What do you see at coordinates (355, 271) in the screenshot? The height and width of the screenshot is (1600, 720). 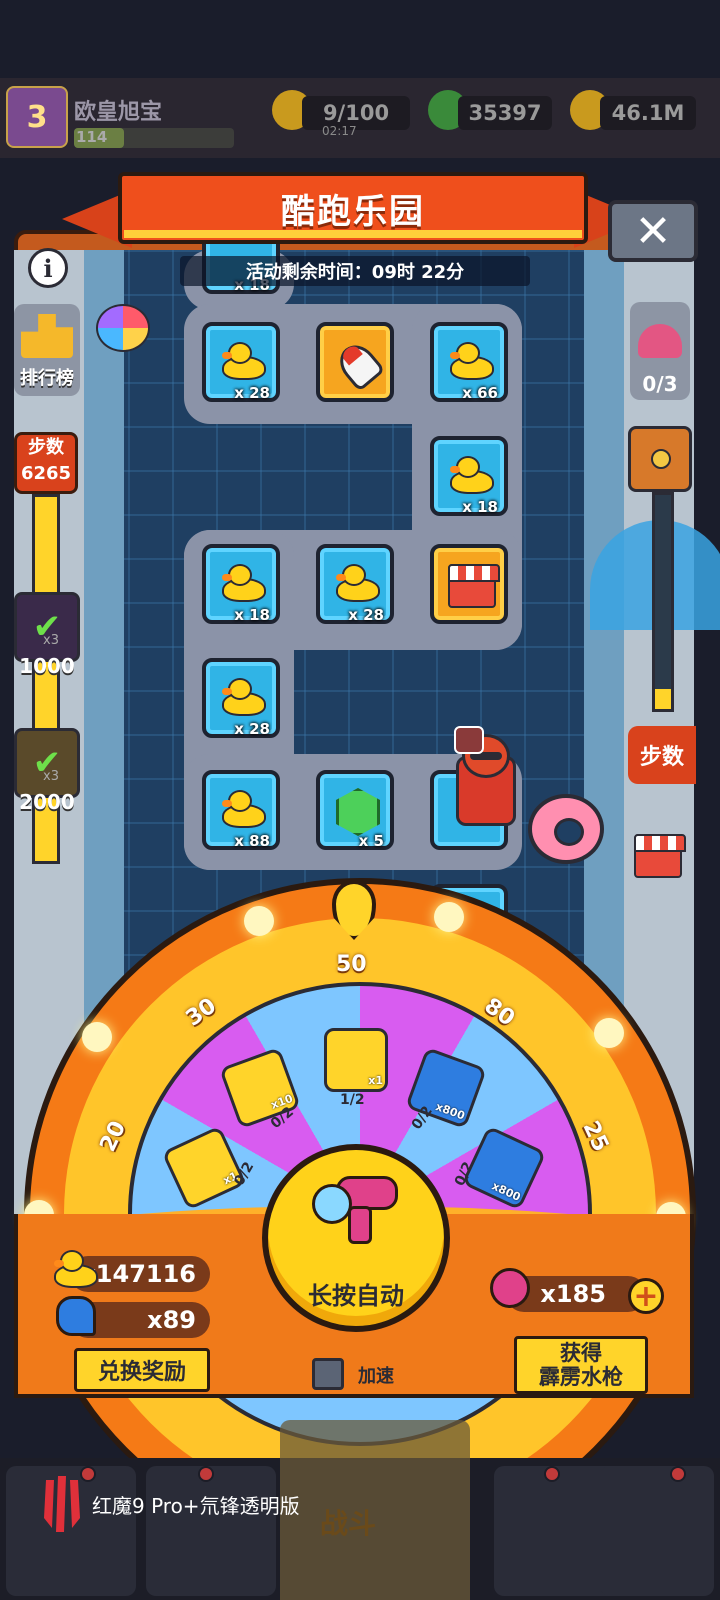 I see `event-timer: 活动剩余时间：09时 22分` at bounding box center [355, 271].